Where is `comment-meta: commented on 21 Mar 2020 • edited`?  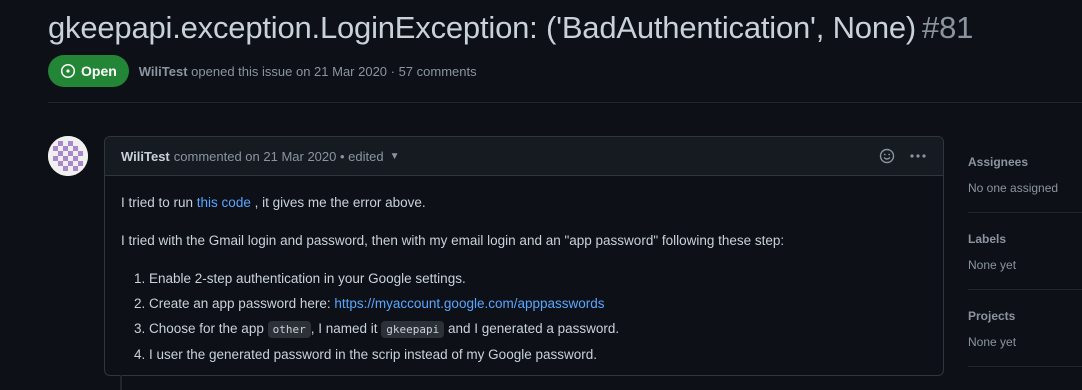
comment-meta: commented on 21 Mar 2020 • edited is located at coordinates (278, 156).